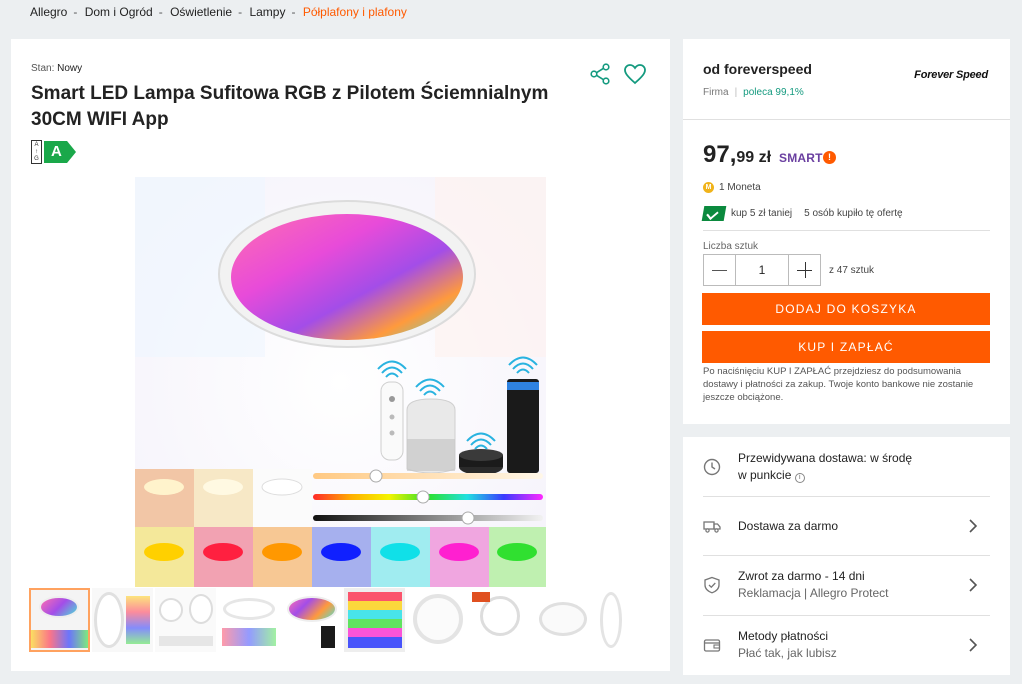 The height and width of the screenshot is (684, 1022). I want to click on quantity-label: Liczba sztuk, so click(731, 246).